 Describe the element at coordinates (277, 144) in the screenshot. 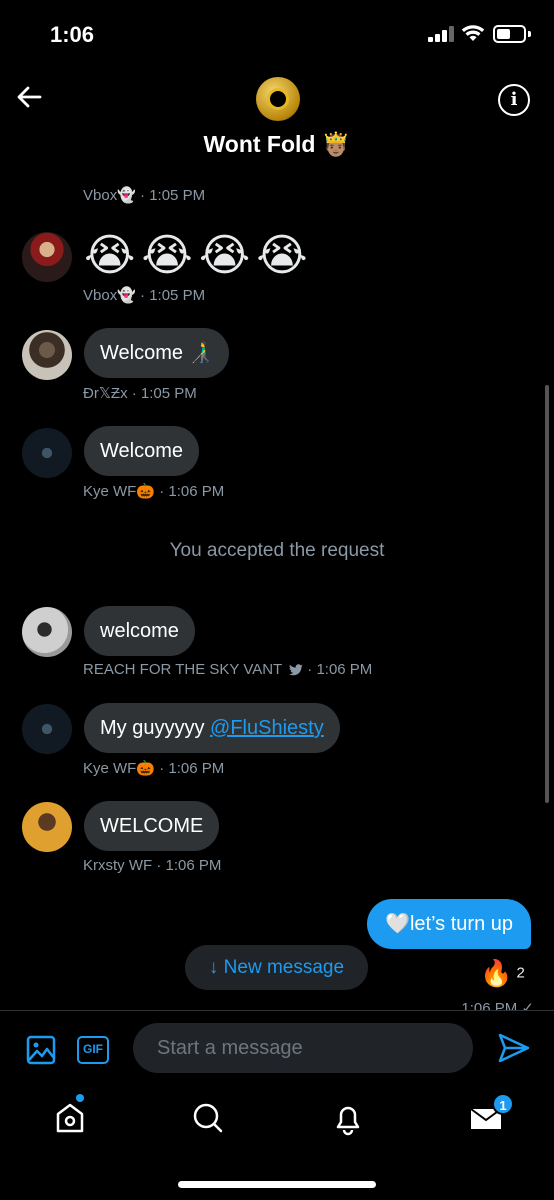

I see `conversation-title: Wont Fold 🤴🏽` at that location.